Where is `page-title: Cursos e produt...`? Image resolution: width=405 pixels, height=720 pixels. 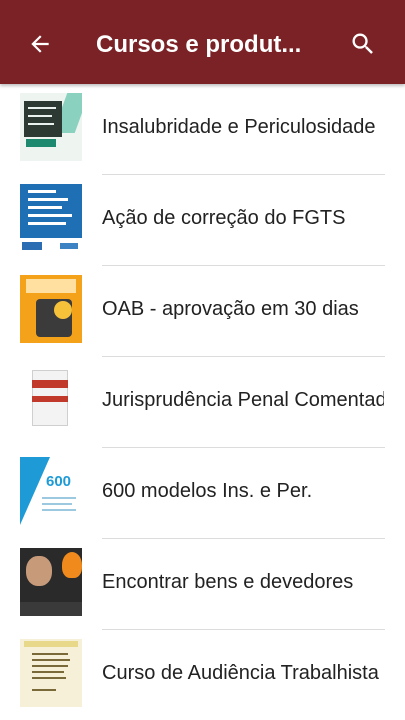 page-title: Cursos e produt... is located at coordinates (199, 44).